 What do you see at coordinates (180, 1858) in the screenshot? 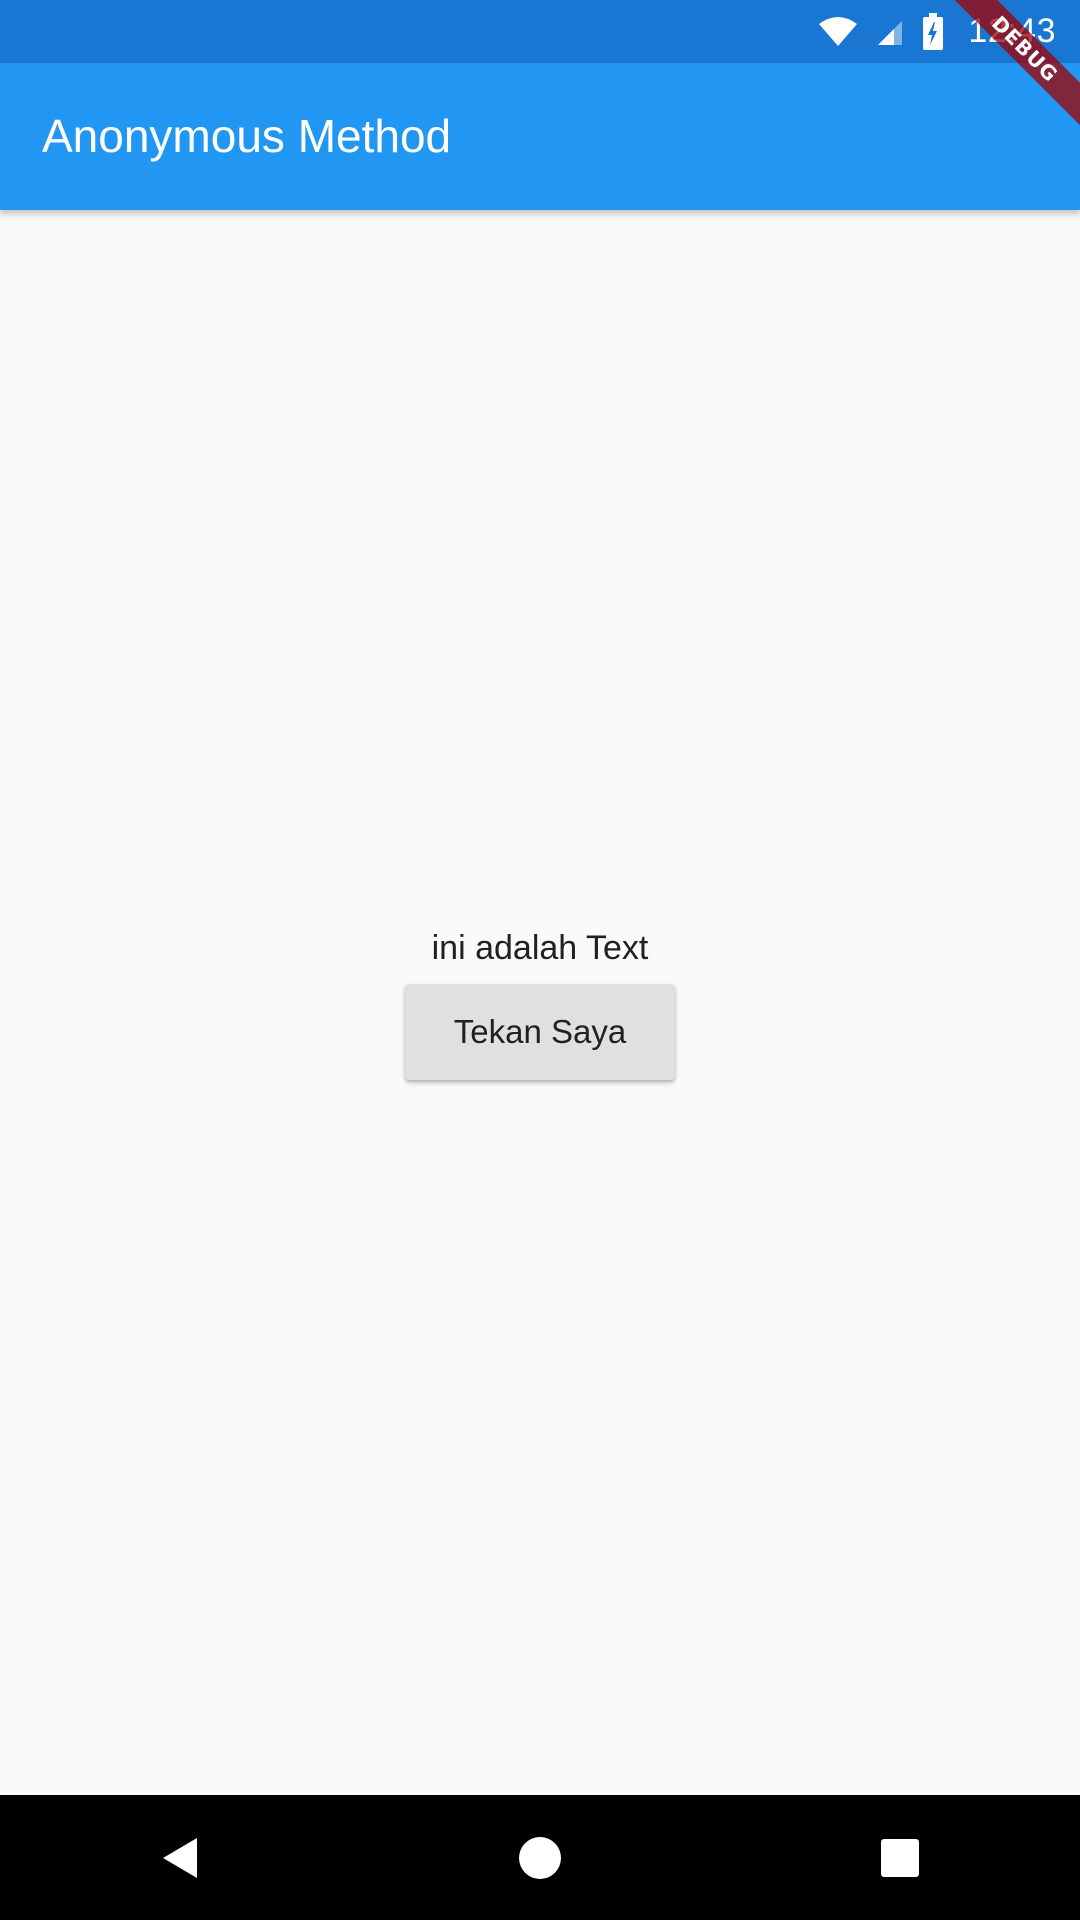
I see `back-icon` at bounding box center [180, 1858].